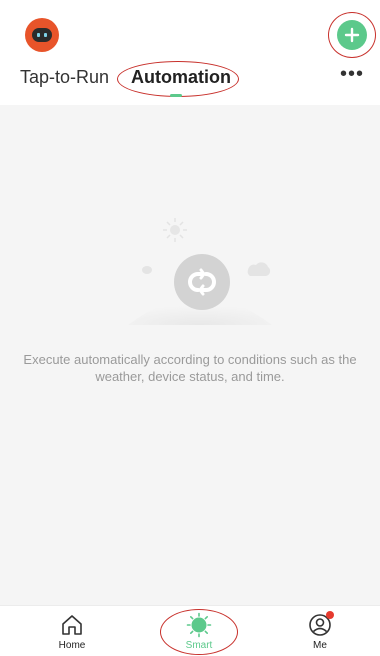 The height and width of the screenshot is (656, 380). What do you see at coordinates (330, 615) in the screenshot?
I see `notification-badge` at bounding box center [330, 615].